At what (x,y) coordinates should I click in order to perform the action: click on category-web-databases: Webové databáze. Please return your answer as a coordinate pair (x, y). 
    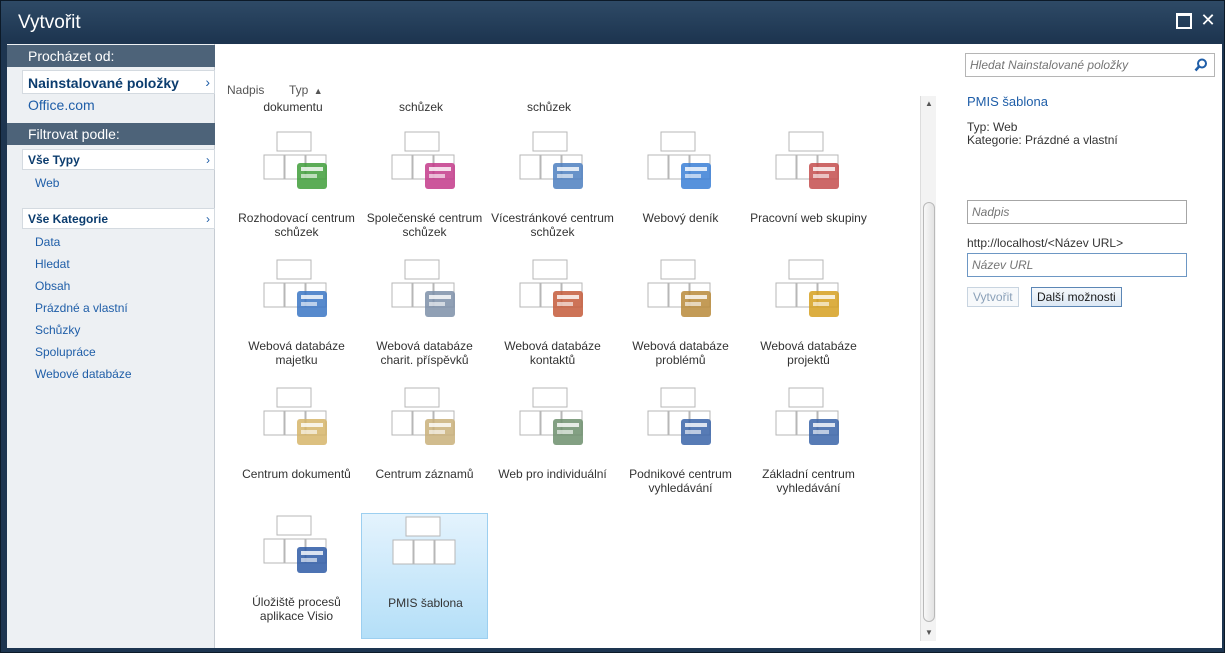
    Looking at the image, I should click on (83, 374).